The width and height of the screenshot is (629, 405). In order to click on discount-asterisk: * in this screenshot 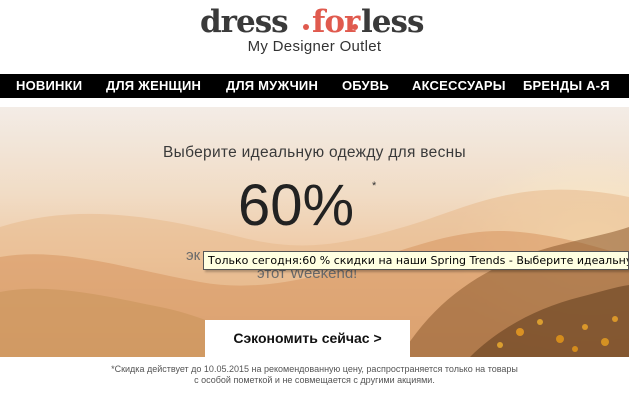, I will do `click(374, 186)`.